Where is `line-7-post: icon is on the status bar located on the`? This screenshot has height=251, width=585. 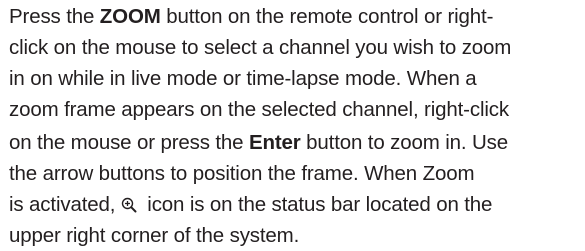 line-7-post: icon is on the status bar located on the is located at coordinates (320, 204).